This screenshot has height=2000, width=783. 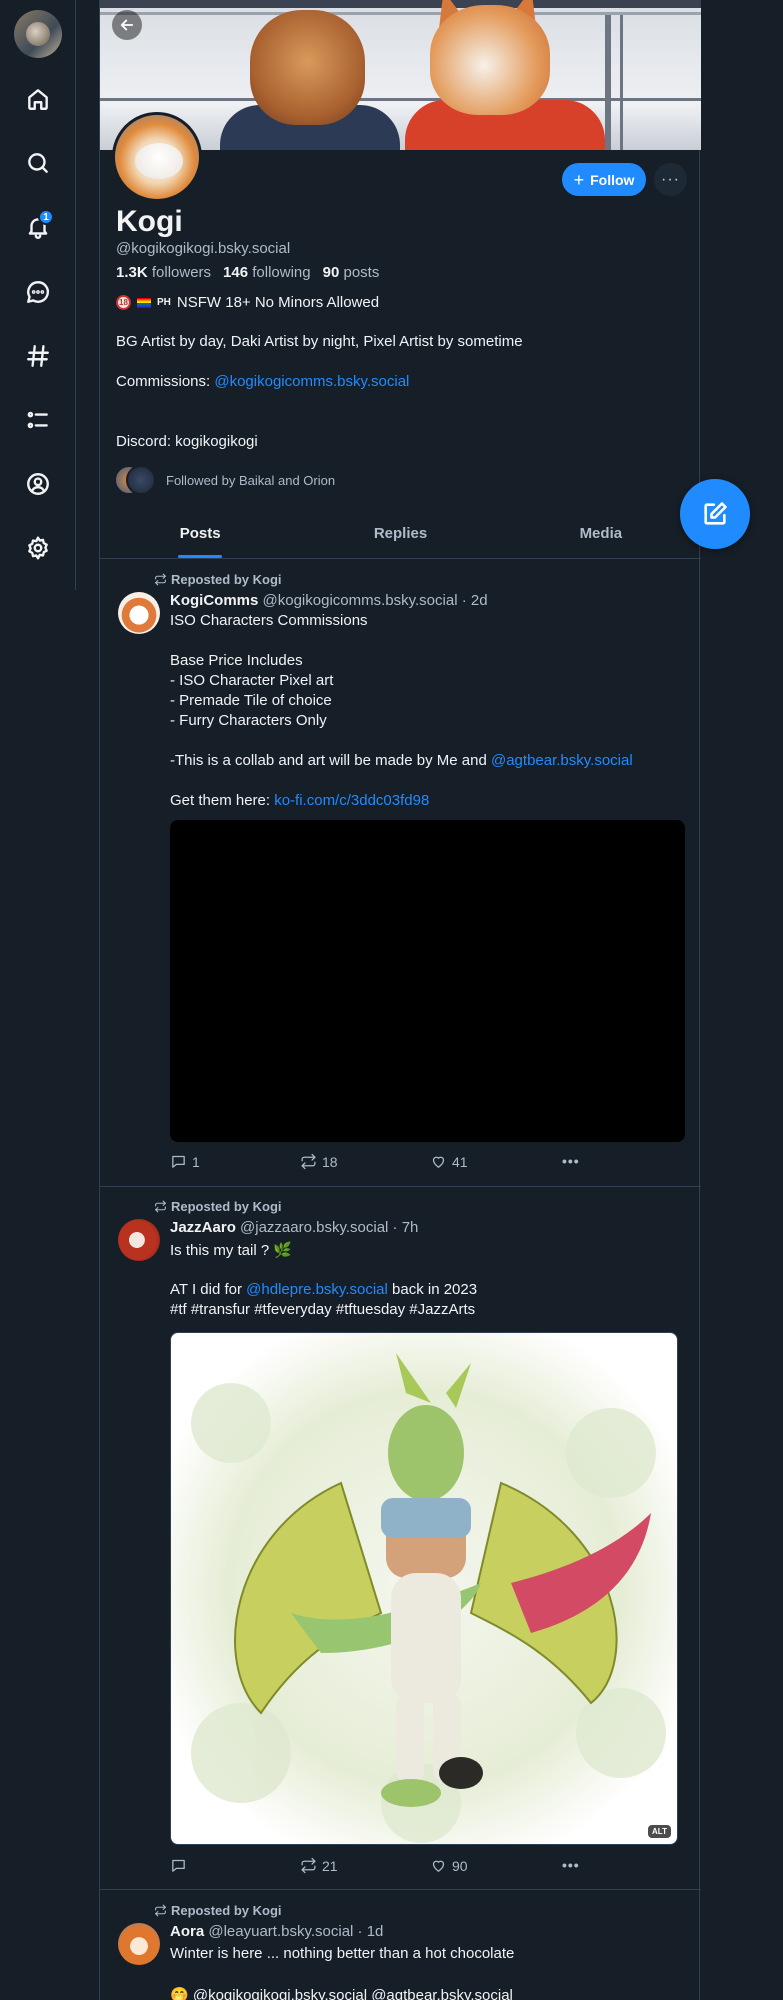 What do you see at coordinates (38, 34) in the screenshot?
I see `user-avatar` at bounding box center [38, 34].